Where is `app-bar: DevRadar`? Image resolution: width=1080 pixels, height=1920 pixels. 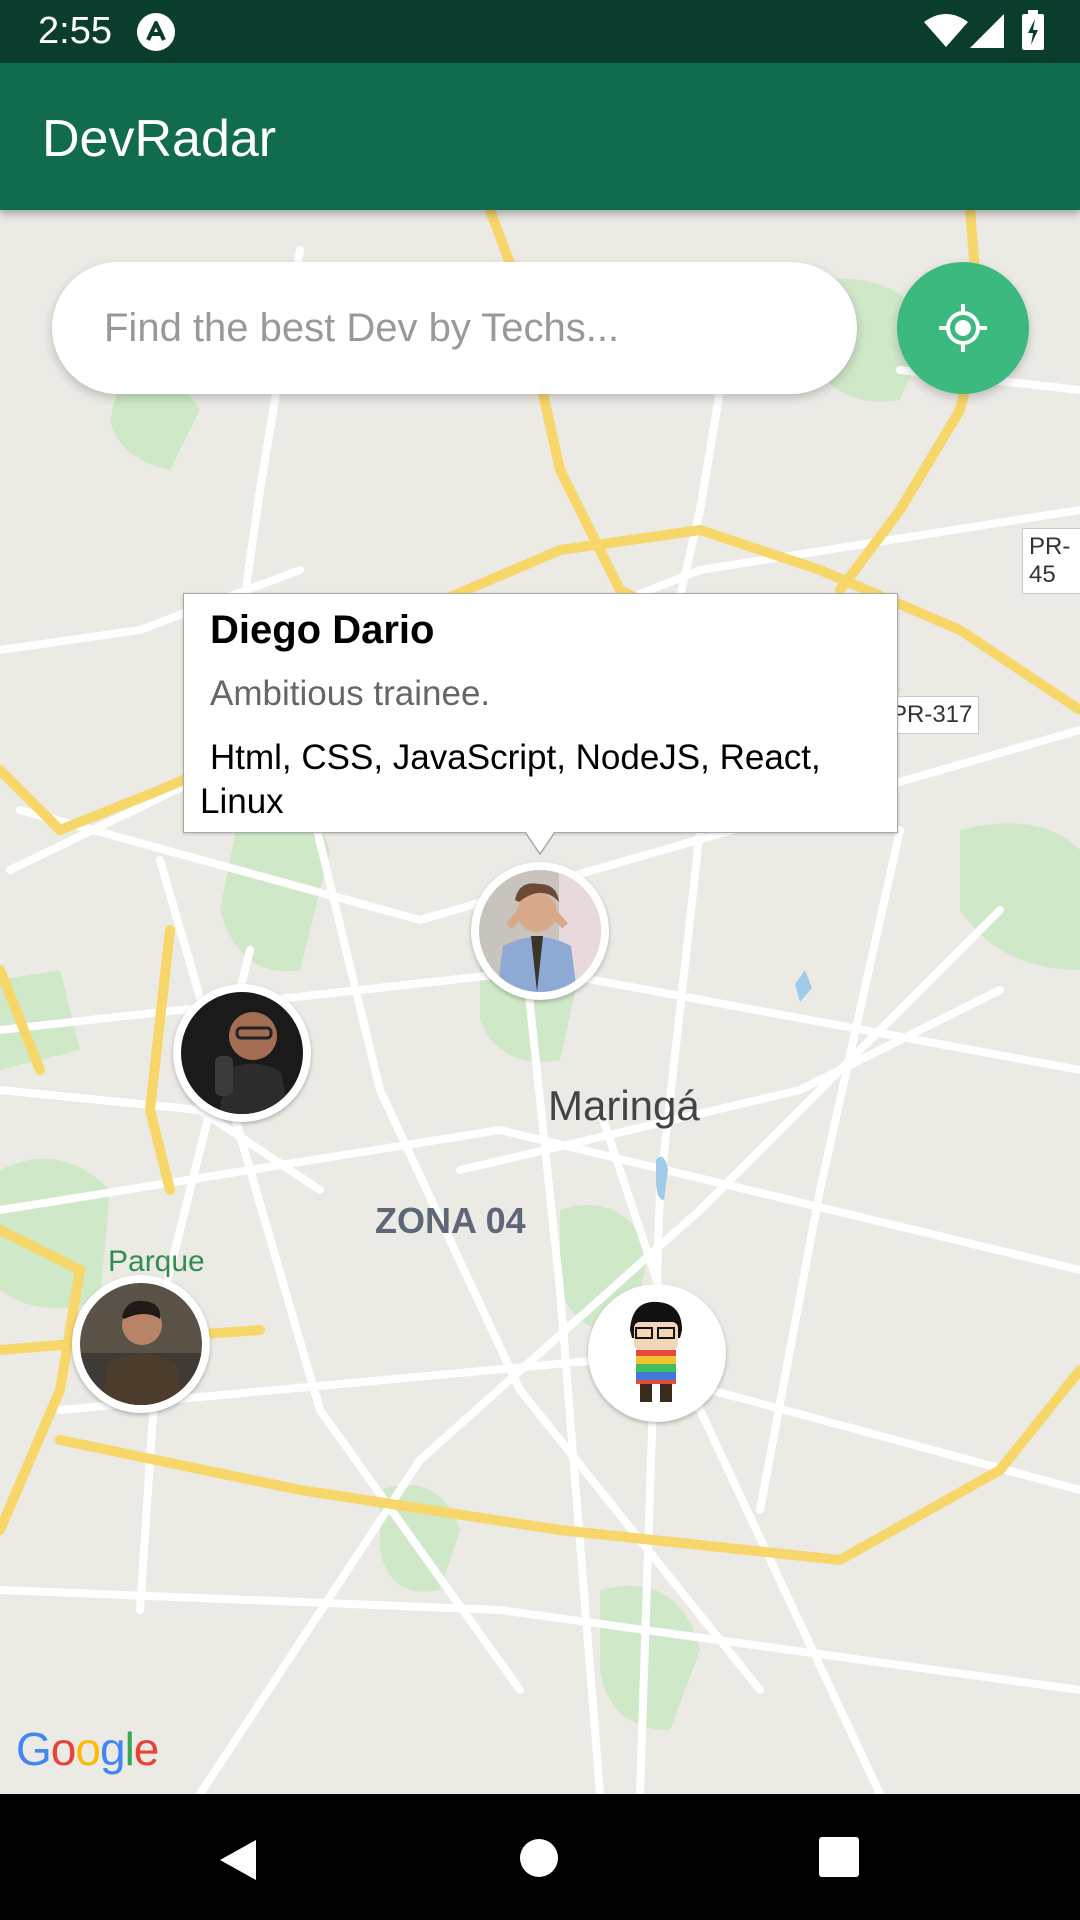
app-bar: DevRadar is located at coordinates (540, 136).